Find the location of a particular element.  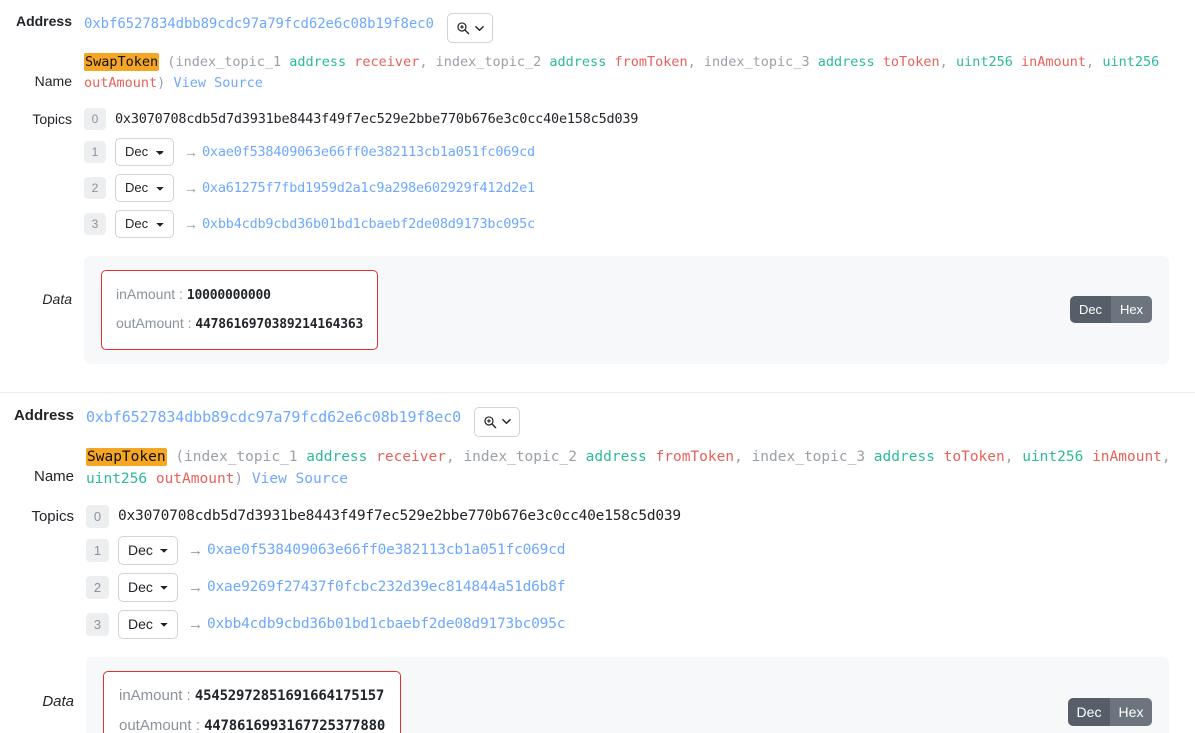

param-type-5: uint256 is located at coordinates (117, 479).